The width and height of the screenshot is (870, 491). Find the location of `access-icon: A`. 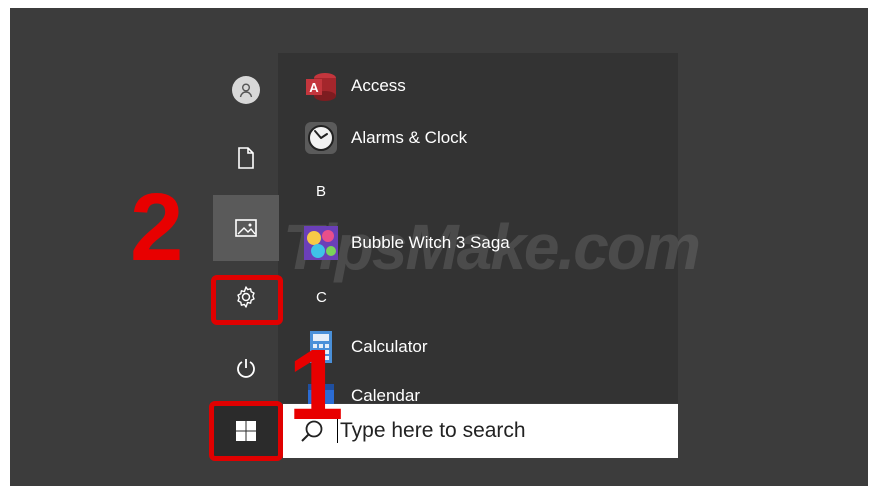

access-icon: A is located at coordinates (321, 86).